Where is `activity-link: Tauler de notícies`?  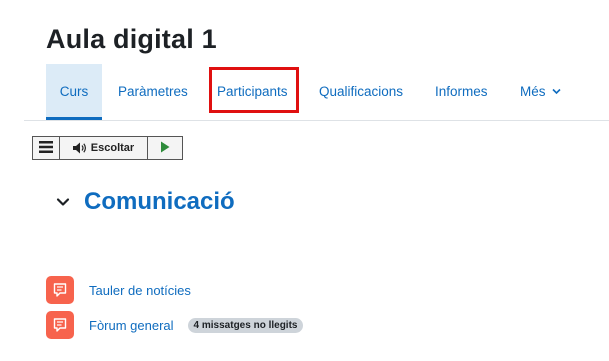
activity-link: Tauler de notícies is located at coordinates (140, 290).